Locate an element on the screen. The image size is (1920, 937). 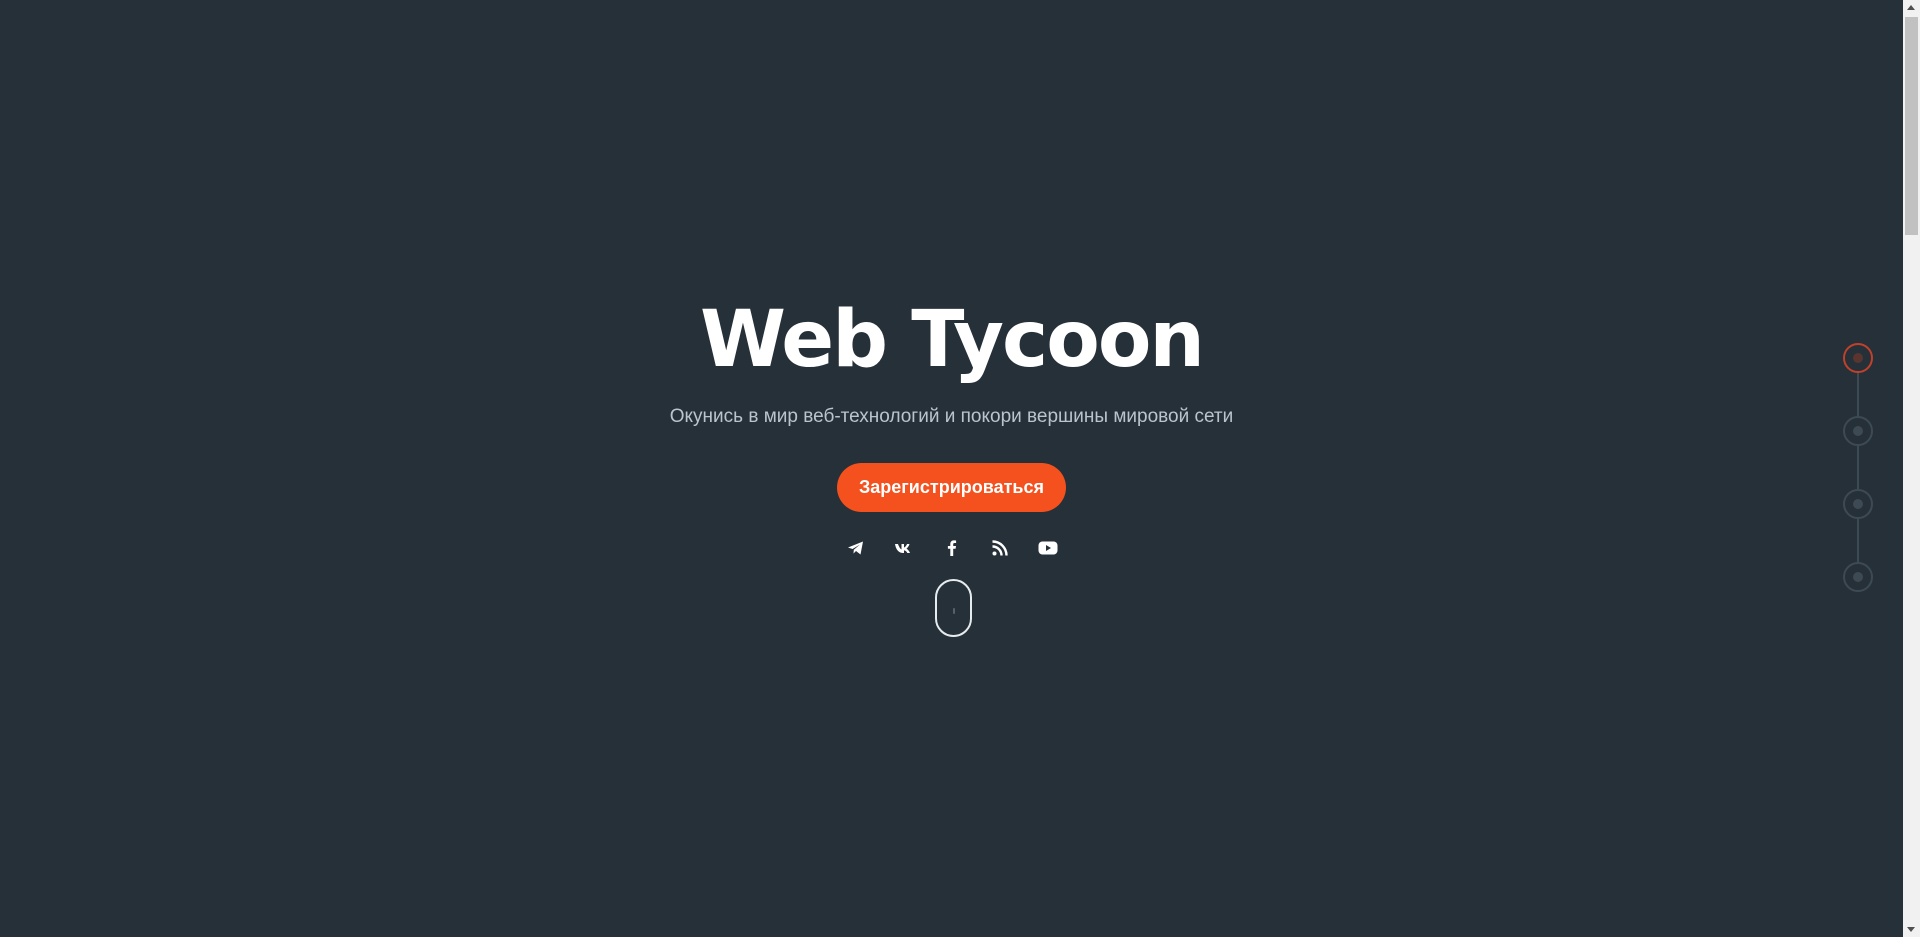
vk-icon is located at coordinates (902, 548).